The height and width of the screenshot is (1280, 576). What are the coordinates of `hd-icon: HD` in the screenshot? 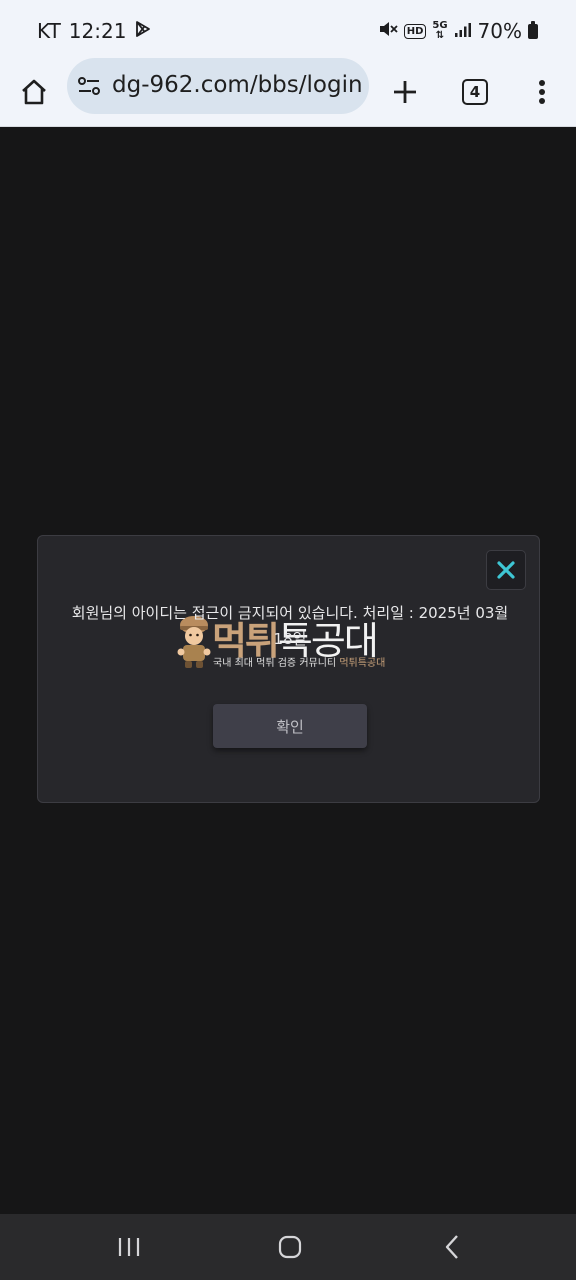 It's located at (415, 31).